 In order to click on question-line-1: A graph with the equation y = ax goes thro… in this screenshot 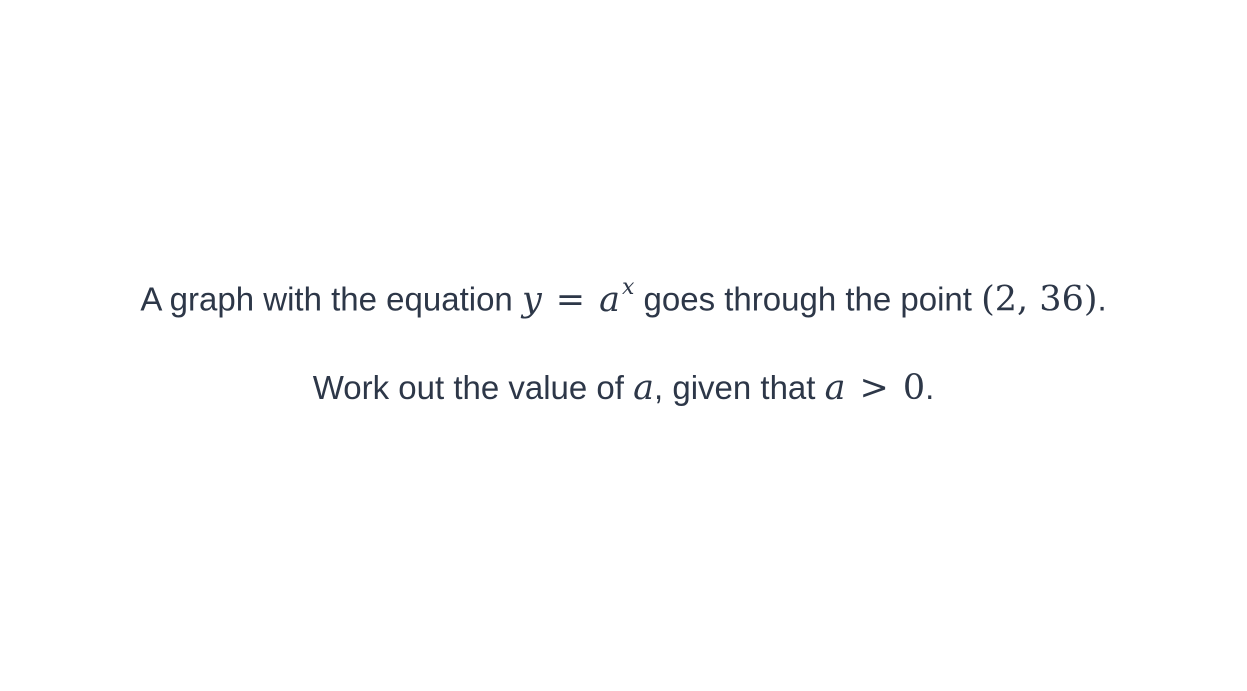, I will do `click(623, 296)`.